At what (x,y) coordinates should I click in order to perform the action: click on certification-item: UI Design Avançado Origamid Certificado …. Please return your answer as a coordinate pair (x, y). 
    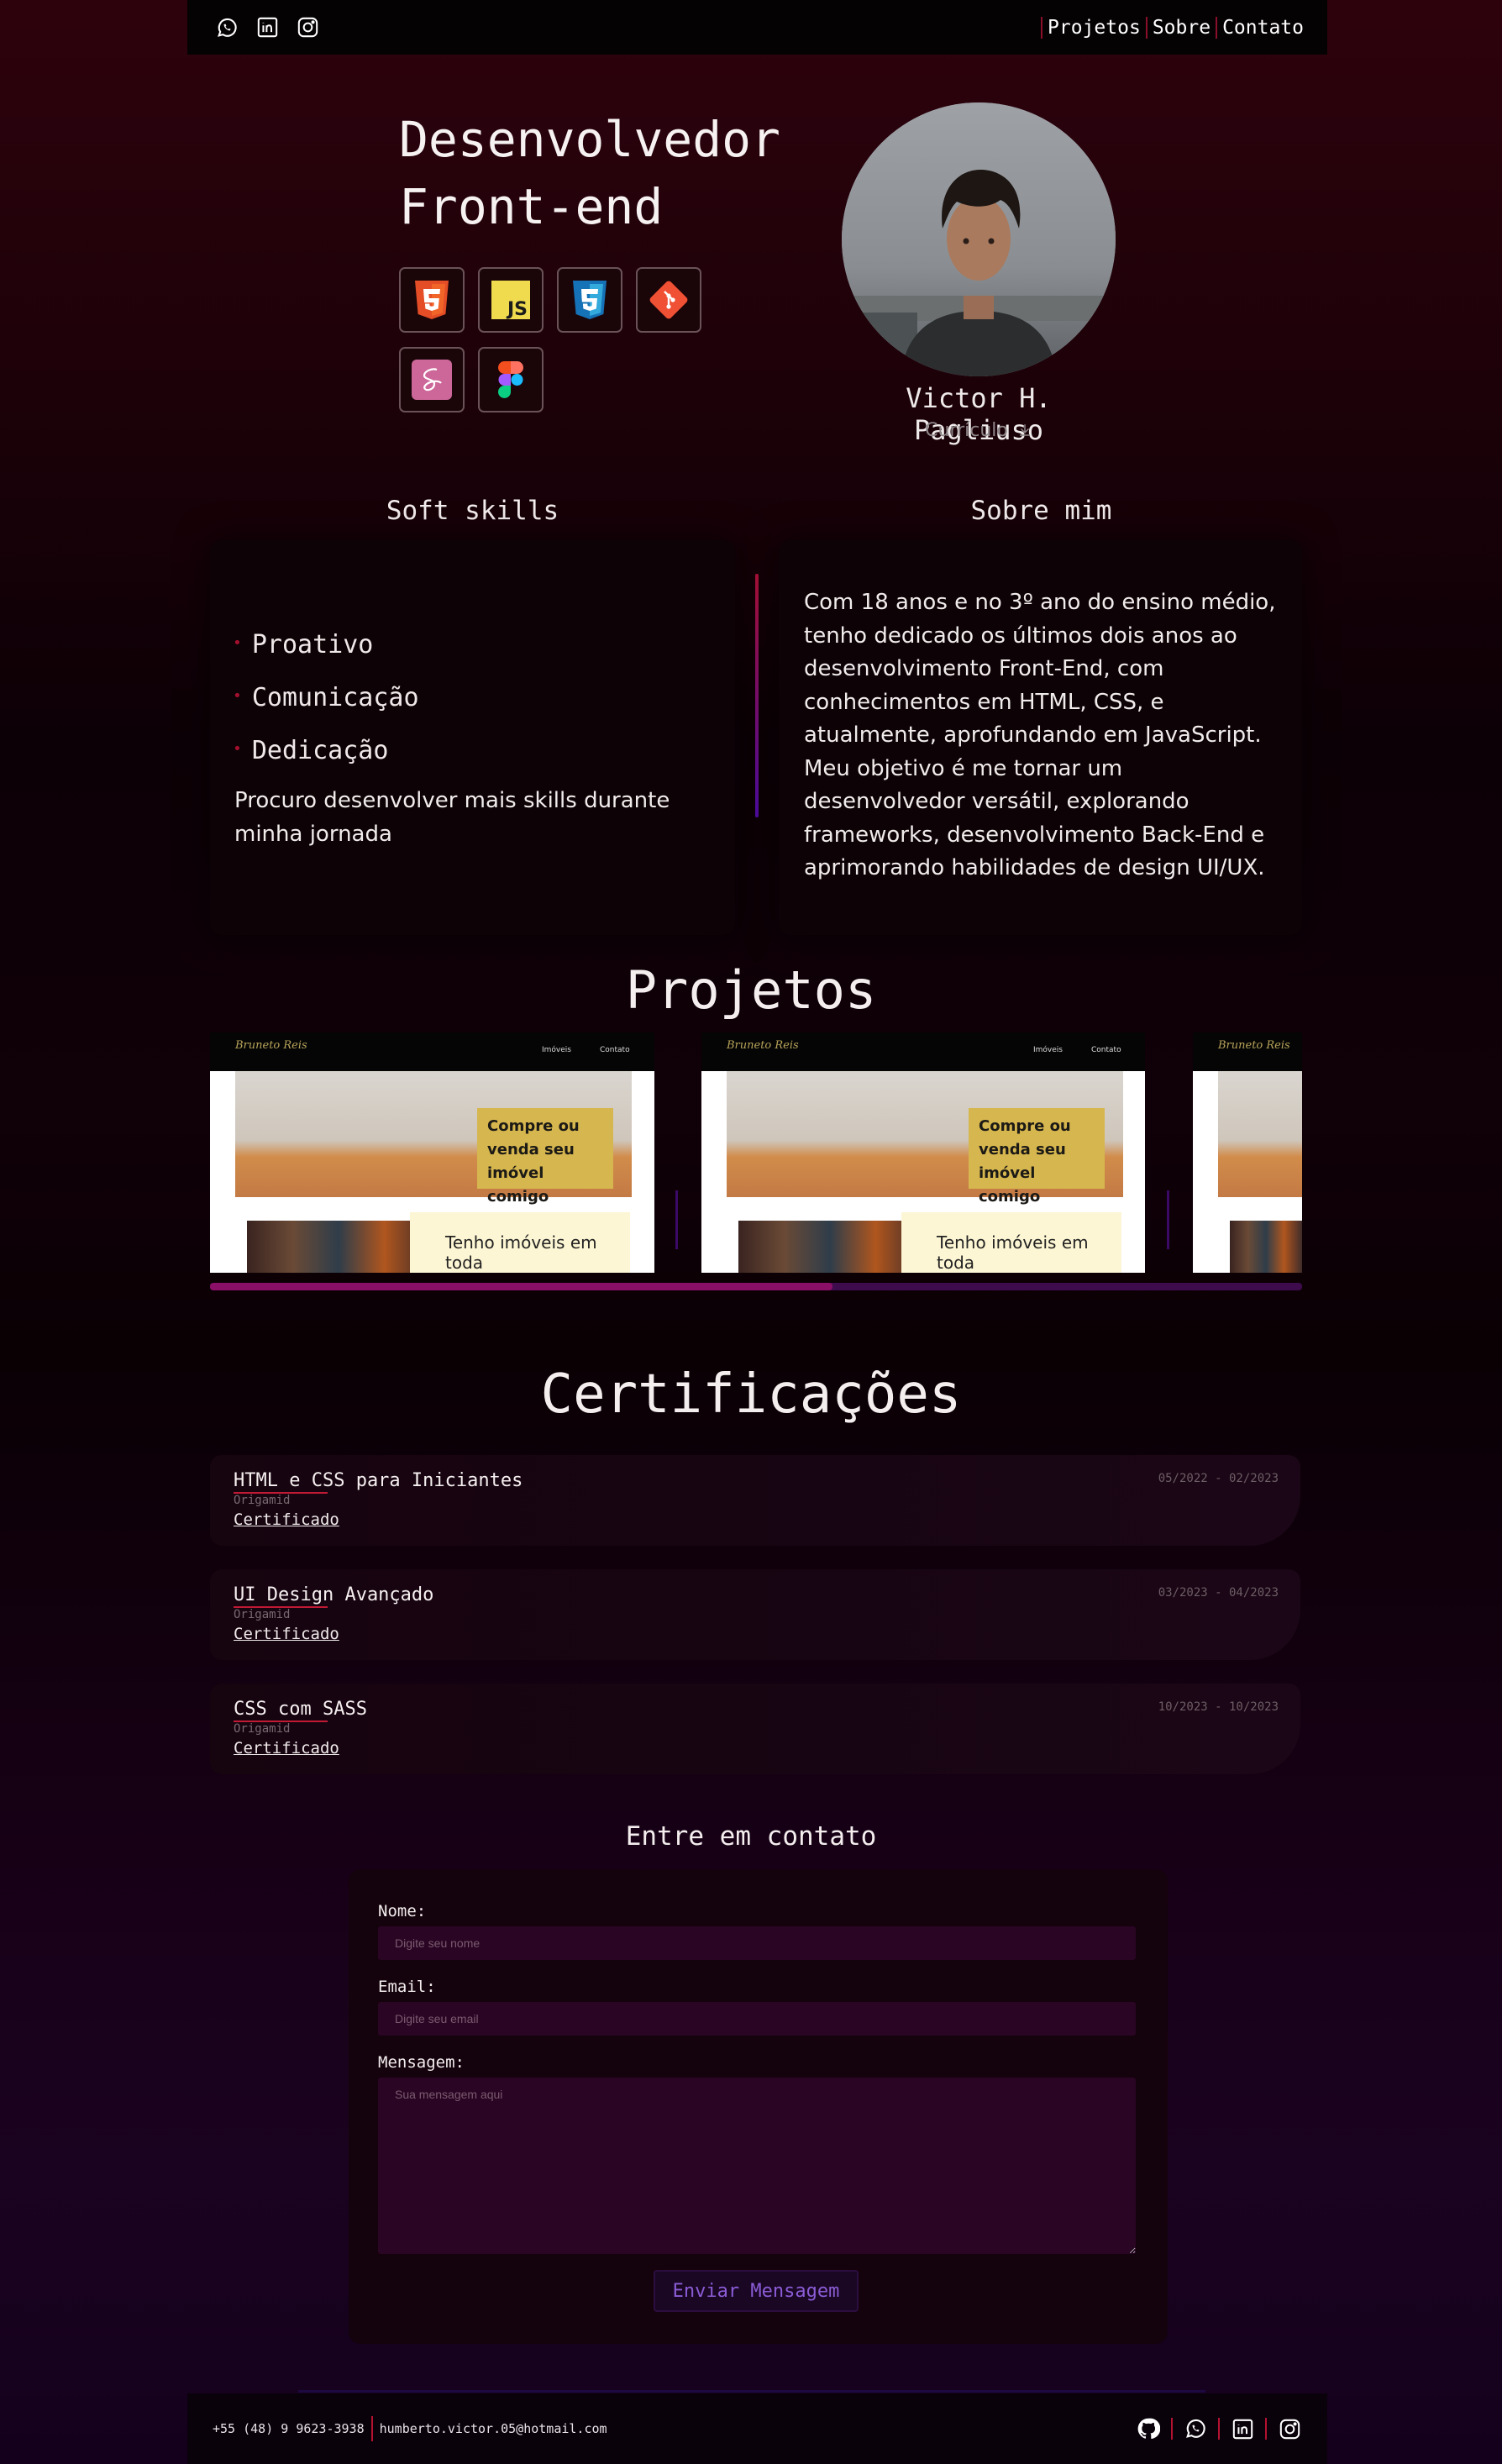
    Looking at the image, I should click on (755, 1614).